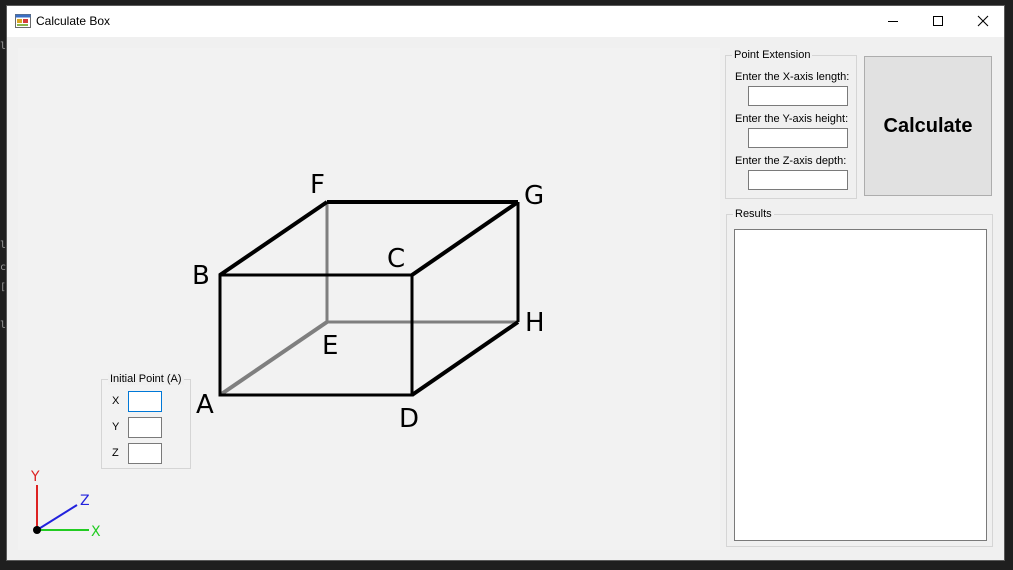 The width and height of the screenshot is (1013, 570). What do you see at coordinates (73, 21) in the screenshot?
I see `window-title: Calculate Box` at bounding box center [73, 21].